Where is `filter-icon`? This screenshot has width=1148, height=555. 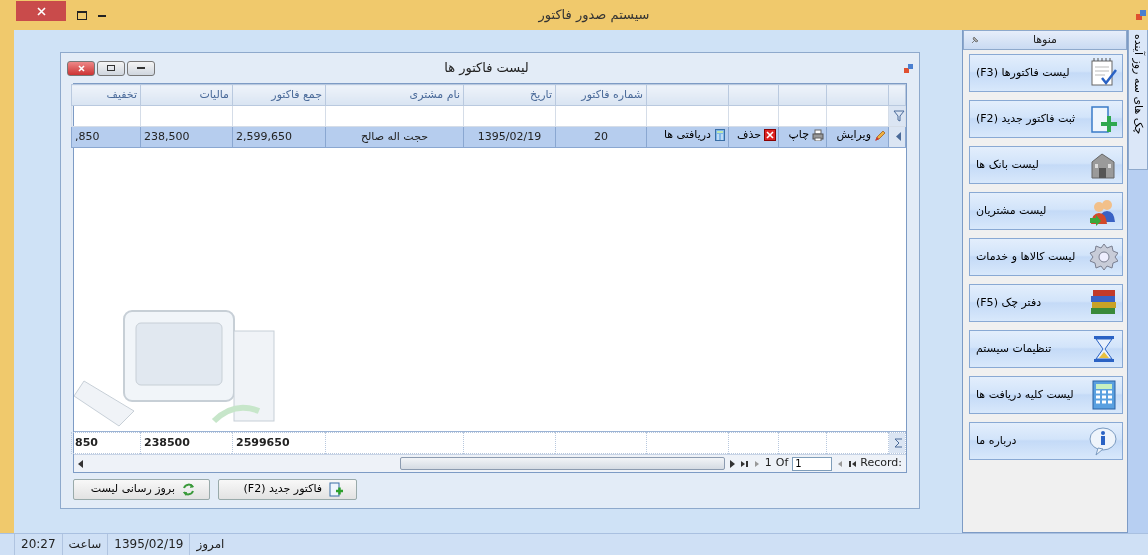
filter-icon is located at coordinates (899, 115).